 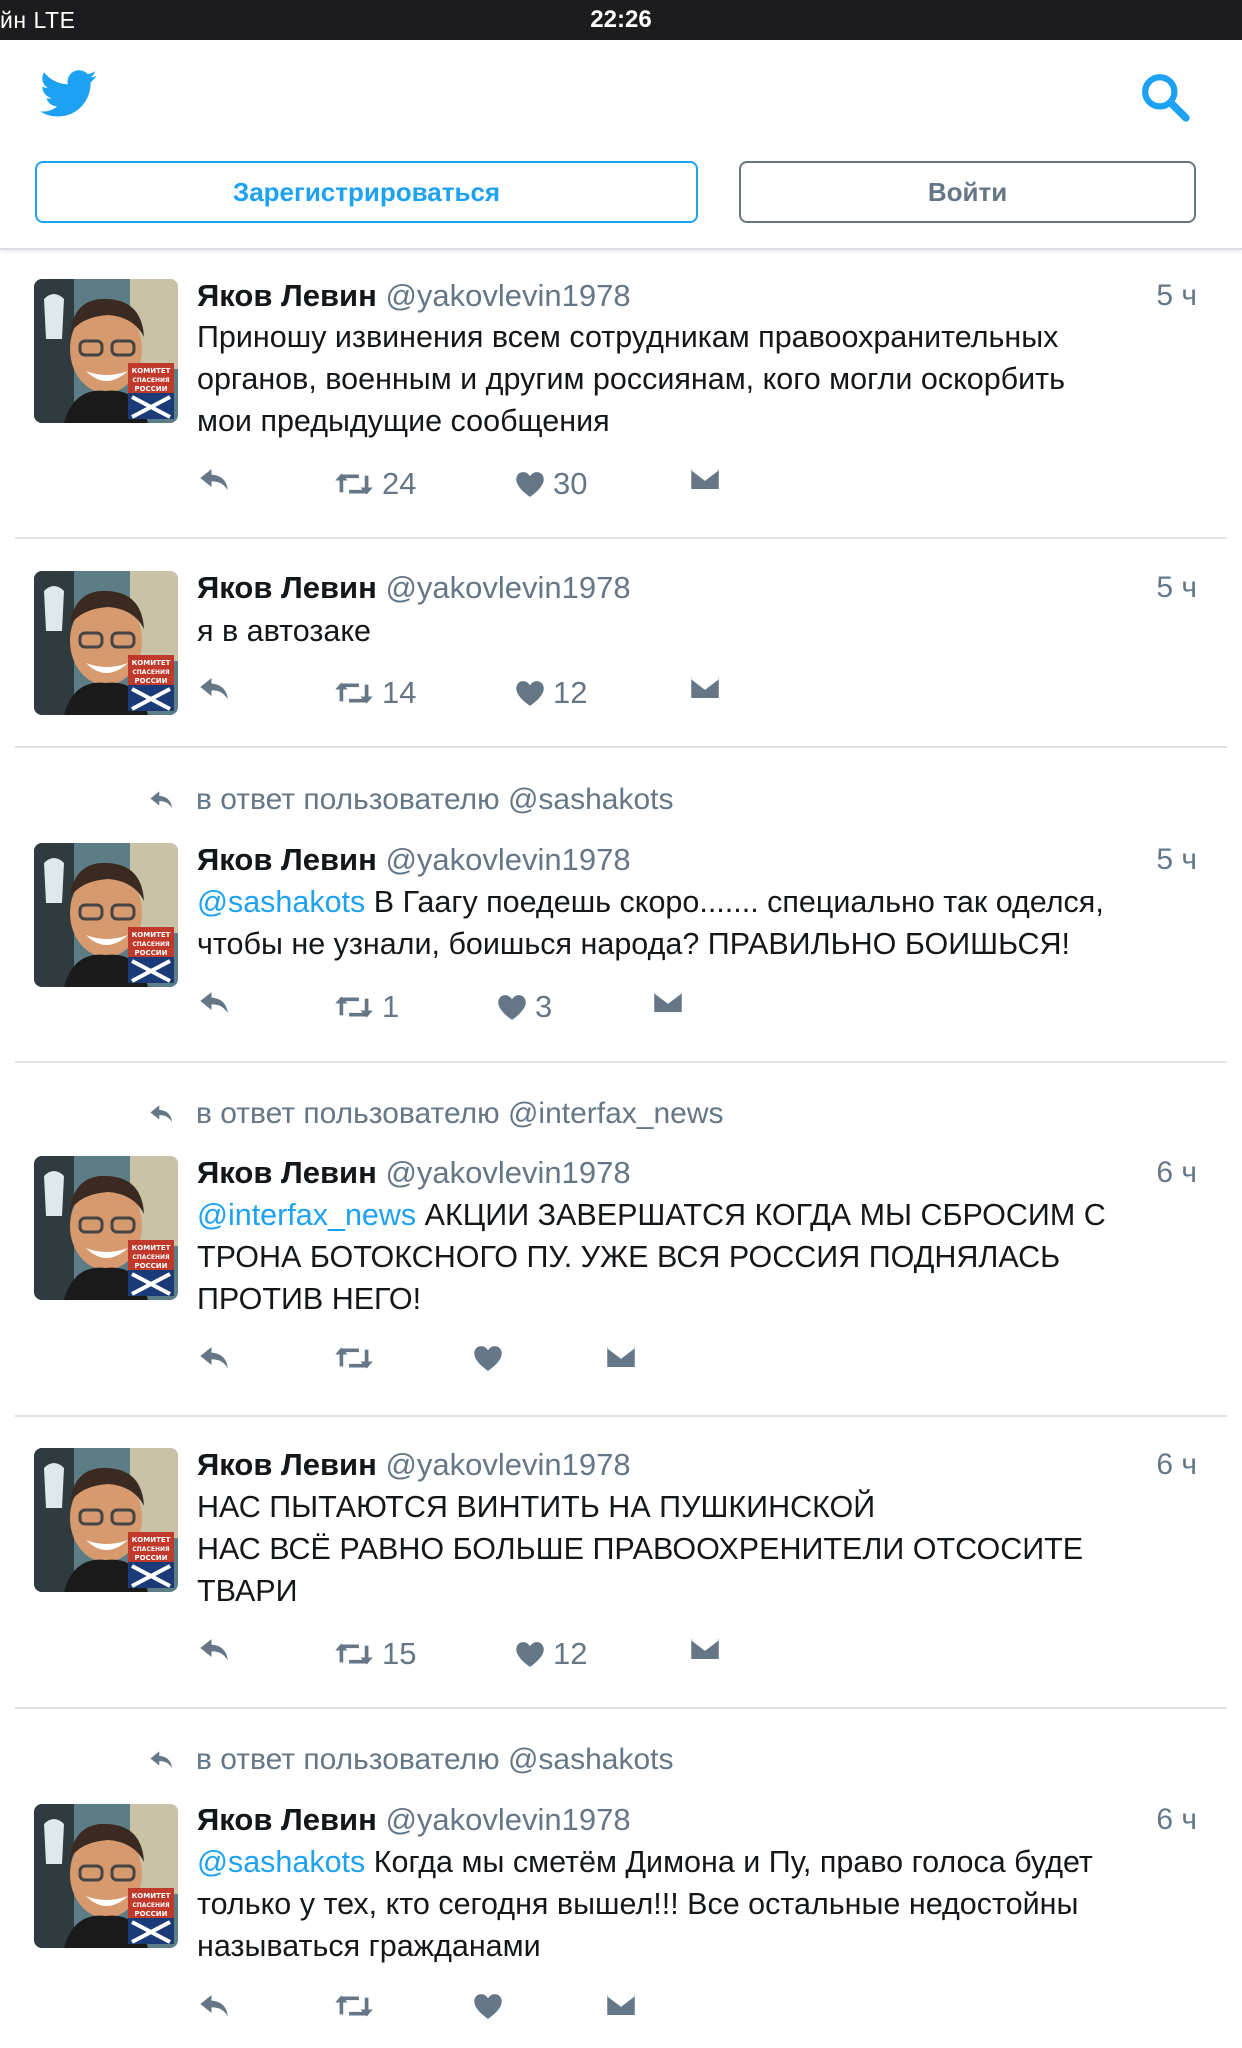 I want to click on tweet-text-segment: АКЦИИ ЗАВЕРШАТСЯ КОГДА МЫ СБРОСИМ С, so click(x=761, y=1215).